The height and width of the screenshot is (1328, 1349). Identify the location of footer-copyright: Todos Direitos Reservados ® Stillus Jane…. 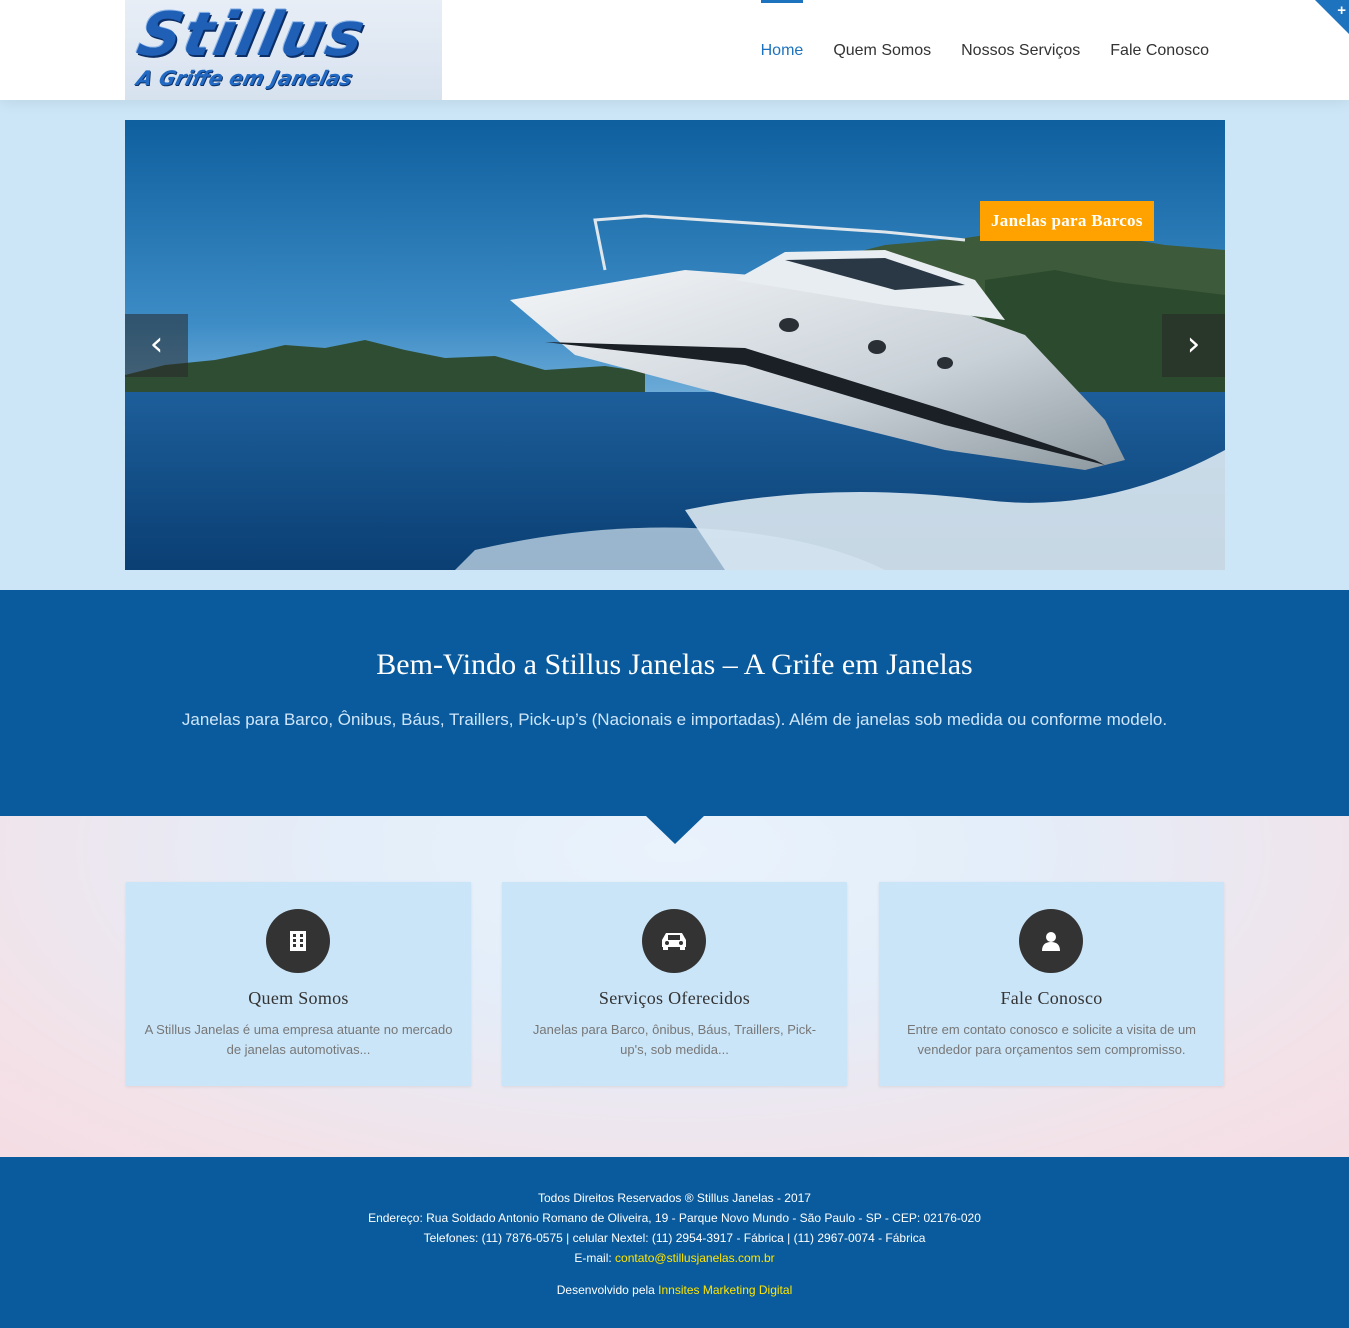
(674, 1198).